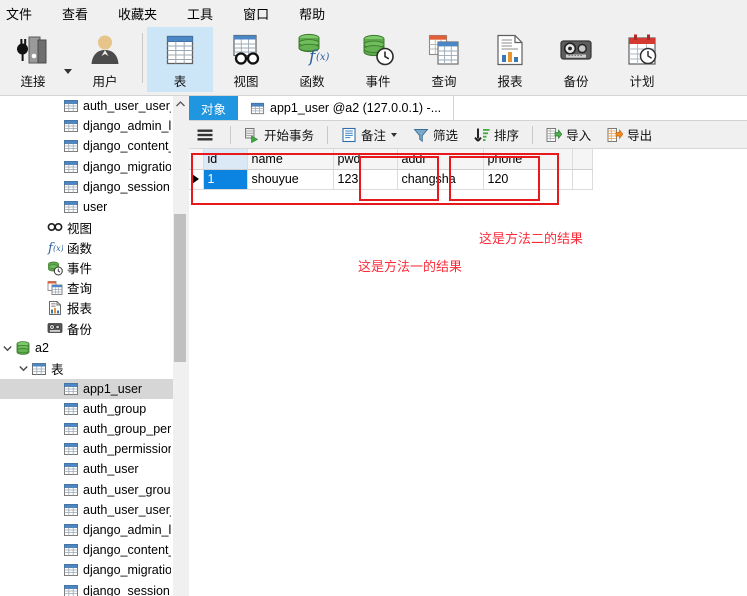  Describe the element at coordinates (568, 134) in the screenshot. I see `grid-toolbar-import-button: 导入` at that location.